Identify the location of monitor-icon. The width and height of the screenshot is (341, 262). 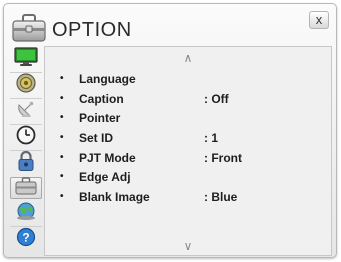
(26, 59).